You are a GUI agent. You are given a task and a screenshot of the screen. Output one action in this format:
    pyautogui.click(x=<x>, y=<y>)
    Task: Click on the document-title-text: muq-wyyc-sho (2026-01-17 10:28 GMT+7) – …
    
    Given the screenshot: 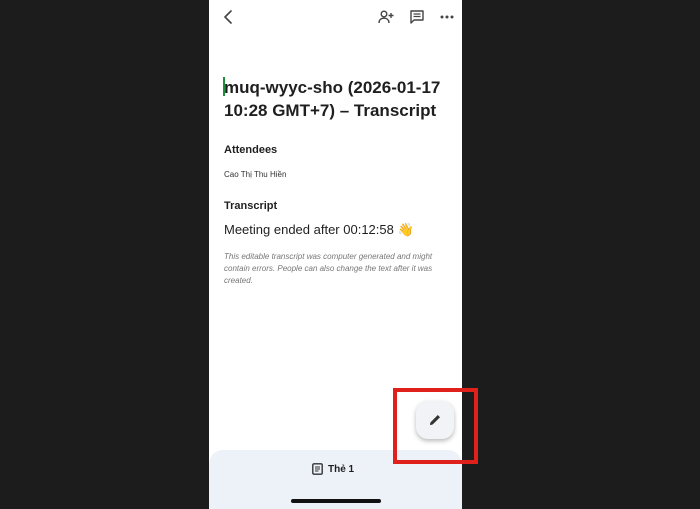 What is the action you would take?
    pyautogui.click(x=332, y=99)
    